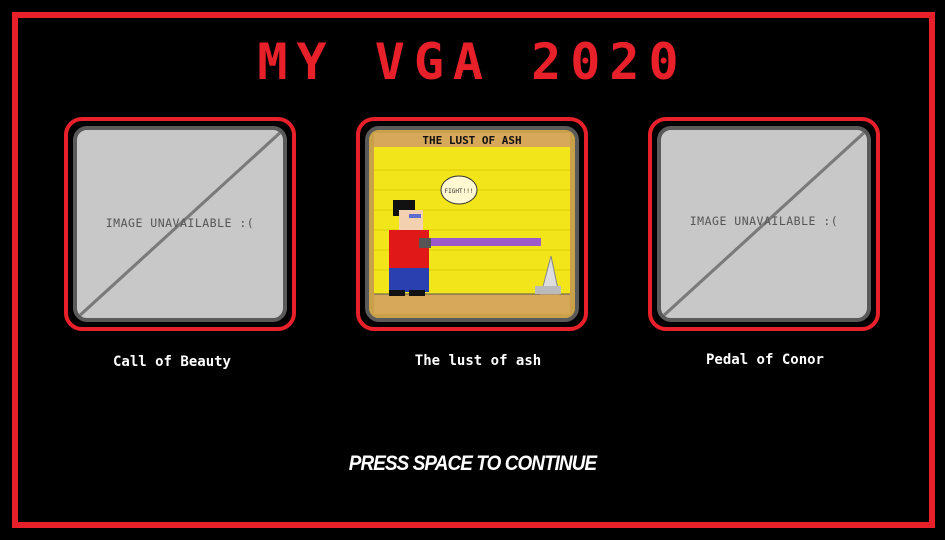  Describe the element at coordinates (764, 360) in the screenshot. I see `game-label-pedal-of-conor: Pedal of Conor` at that location.